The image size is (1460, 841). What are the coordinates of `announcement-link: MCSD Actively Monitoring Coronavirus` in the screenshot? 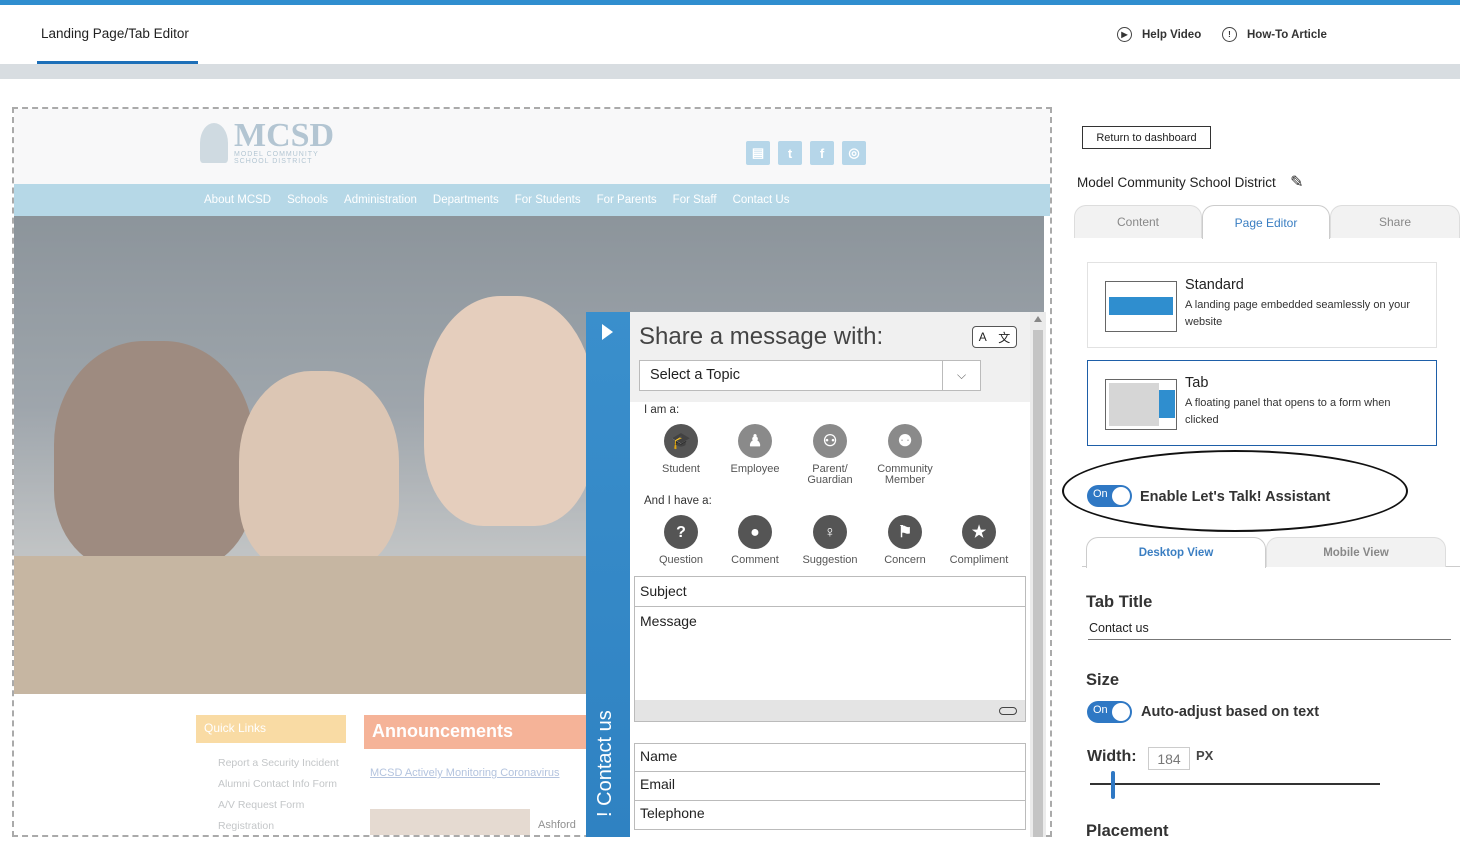 It's located at (465, 773).